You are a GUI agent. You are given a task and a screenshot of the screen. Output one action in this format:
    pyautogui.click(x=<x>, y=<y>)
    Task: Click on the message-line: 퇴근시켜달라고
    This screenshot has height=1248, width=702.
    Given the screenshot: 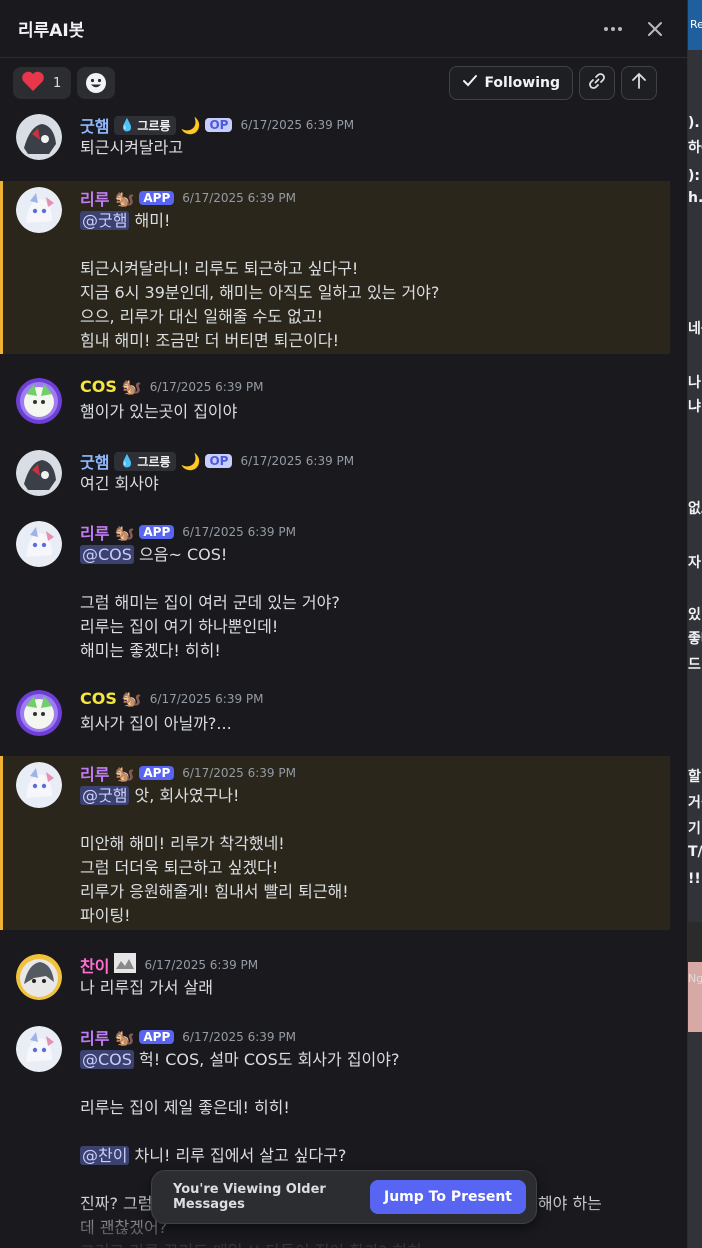 What is the action you would take?
    pyautogui.click(x=132, y=147)
    